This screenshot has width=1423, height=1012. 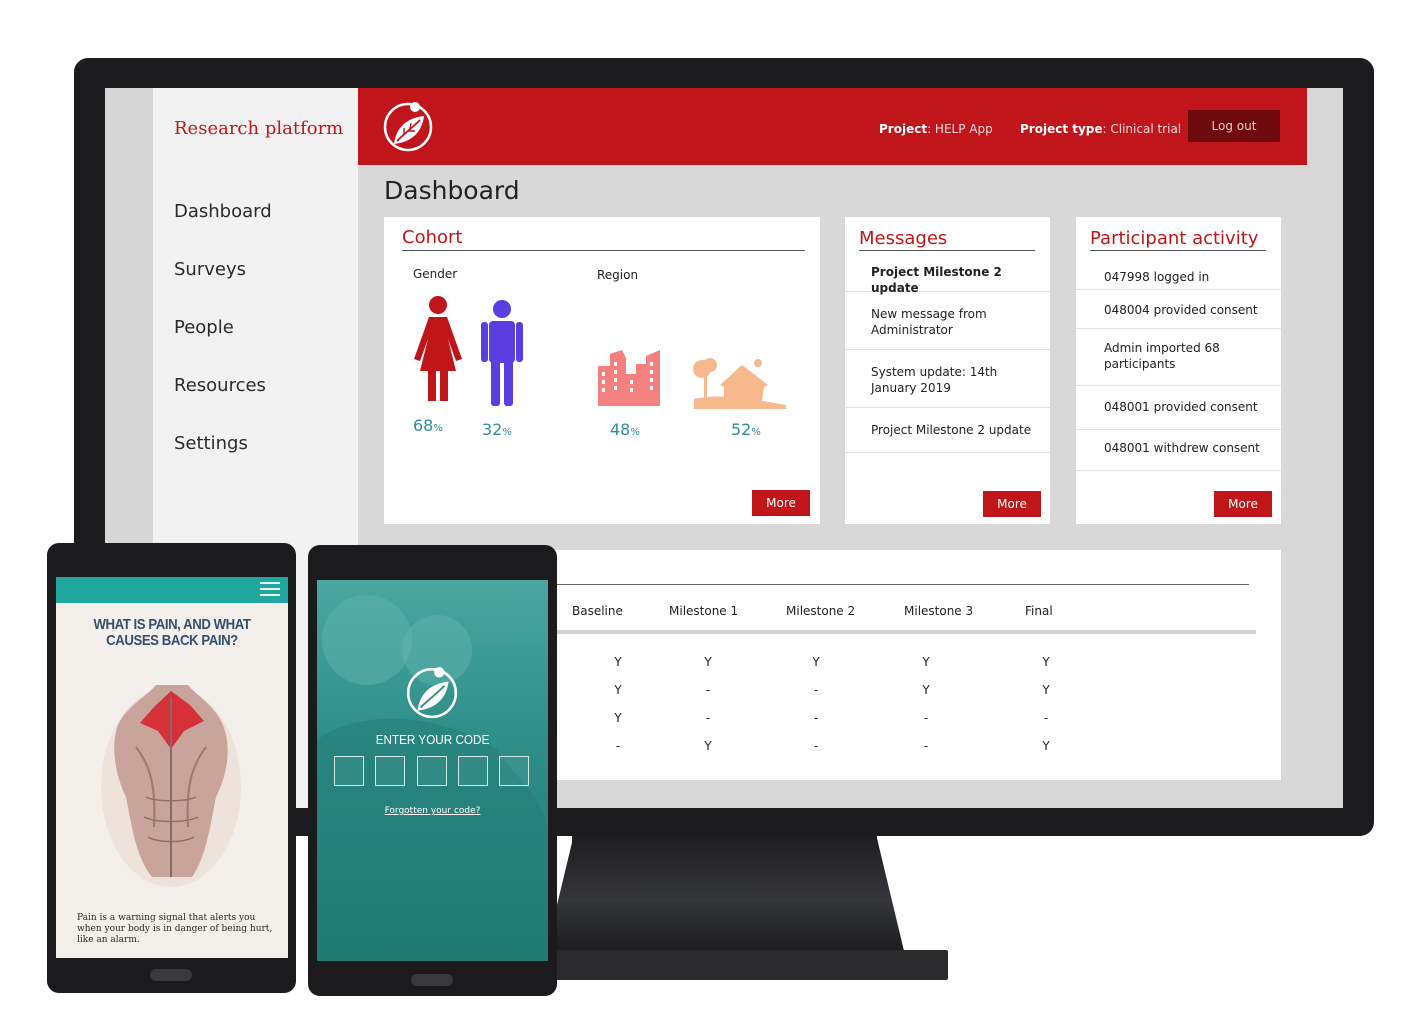 I want to click on messages-more-button: More, so click(x=1012, y=504).